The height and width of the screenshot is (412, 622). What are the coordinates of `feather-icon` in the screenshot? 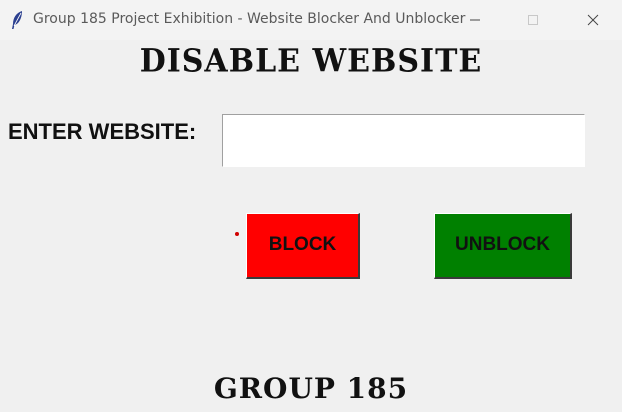 It's located at (17, 20).